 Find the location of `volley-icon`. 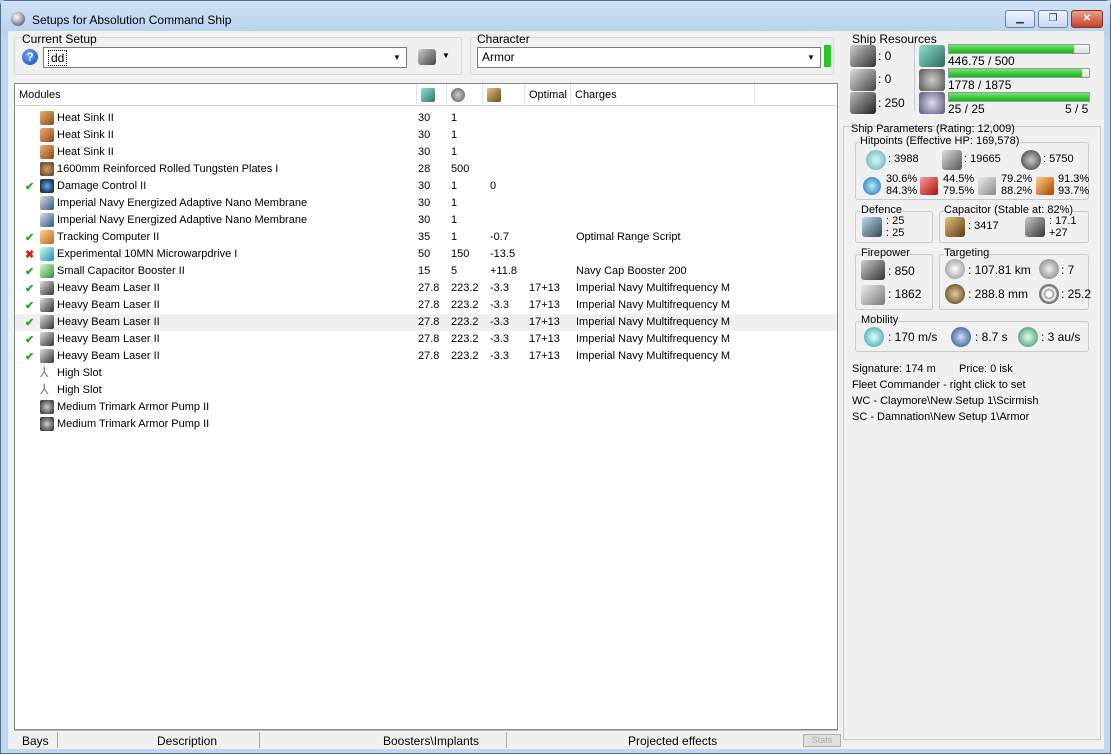

volley-icon is located at coordinates (873, 295).